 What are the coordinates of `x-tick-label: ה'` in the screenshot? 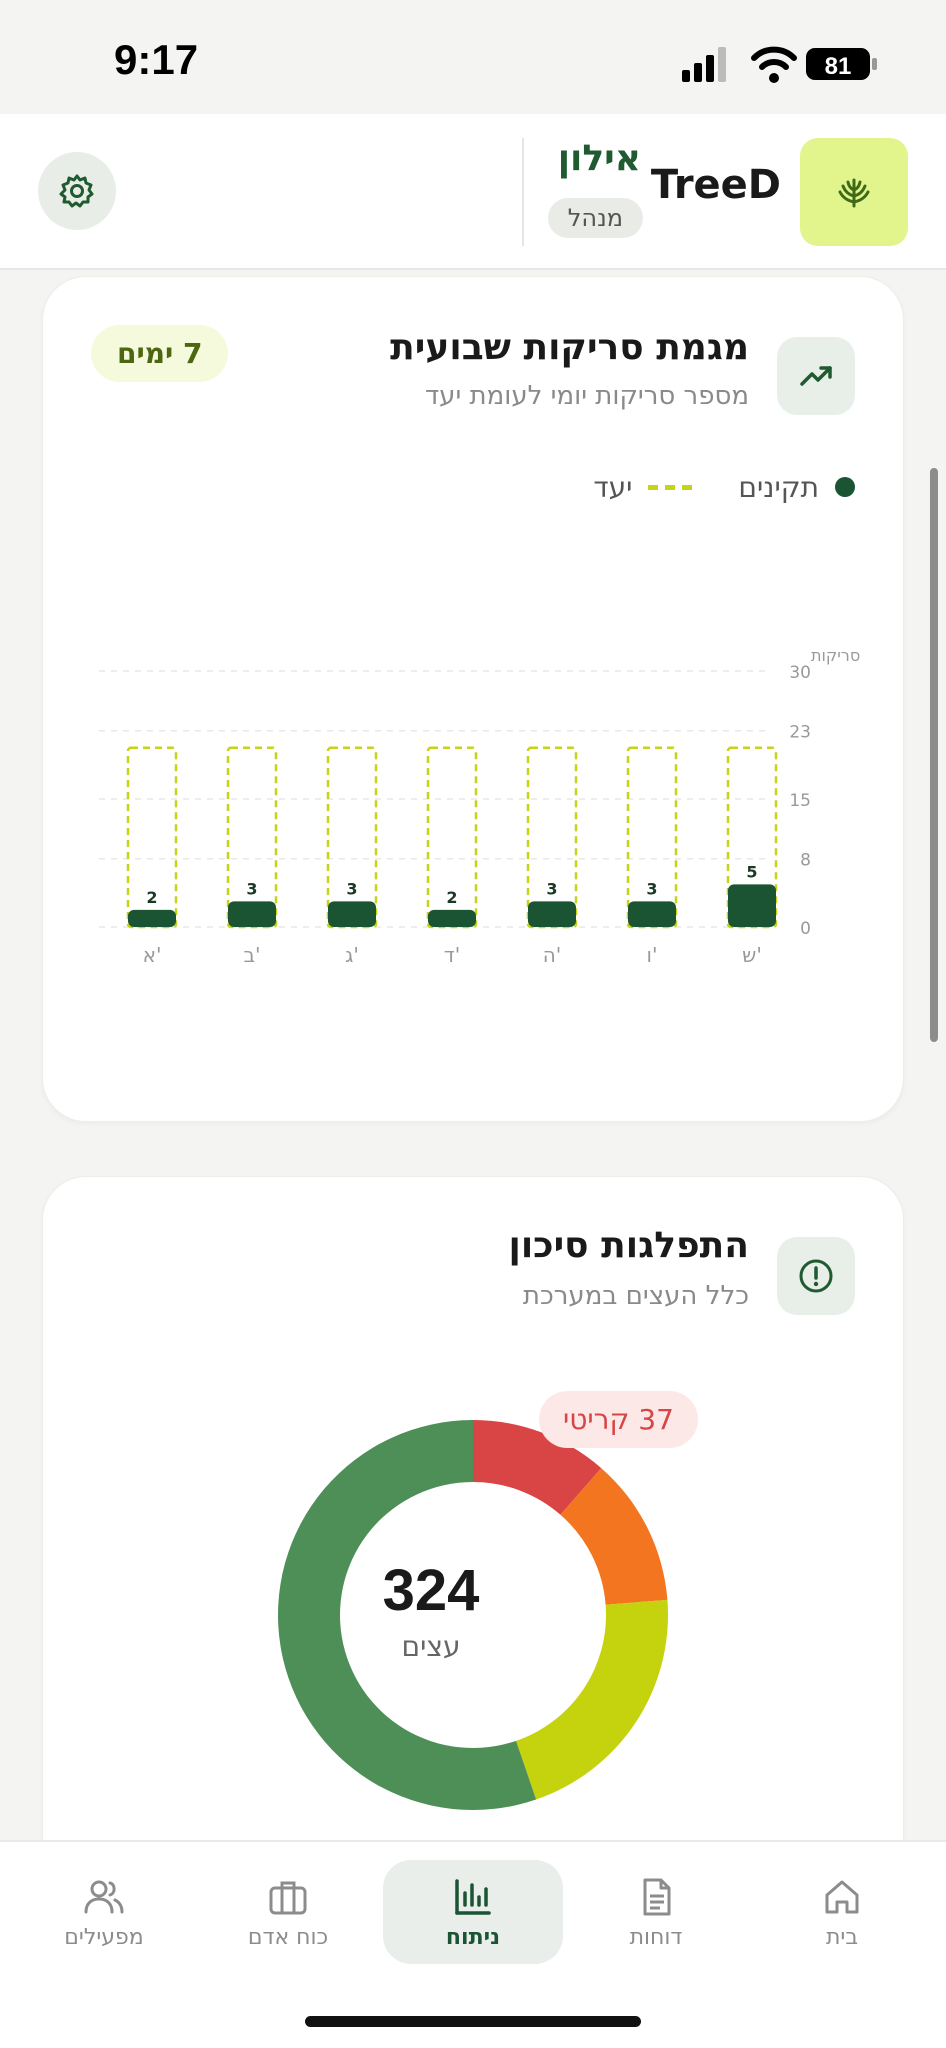 It's located at (552, 955).